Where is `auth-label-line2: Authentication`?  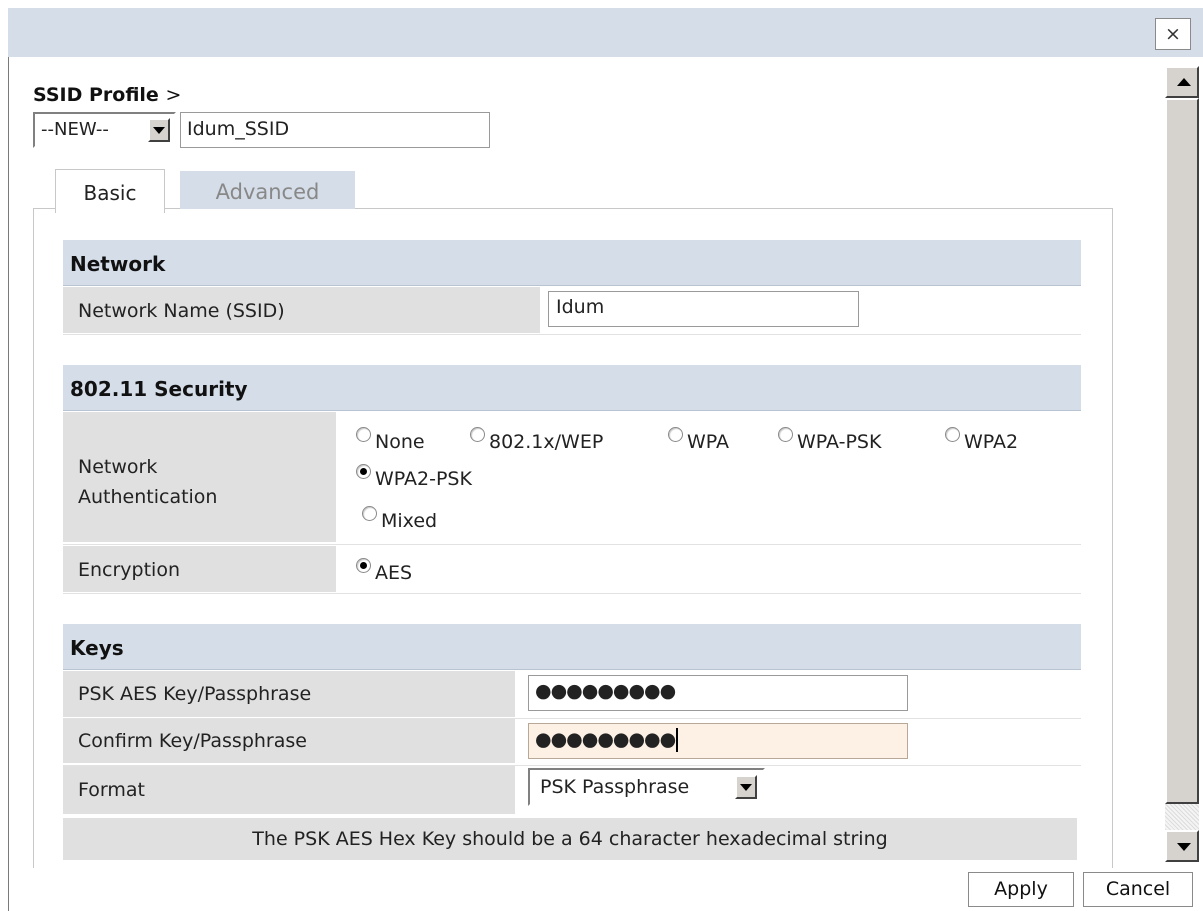 auth-label-line2: Authentication is located at coordinates (148, 497).